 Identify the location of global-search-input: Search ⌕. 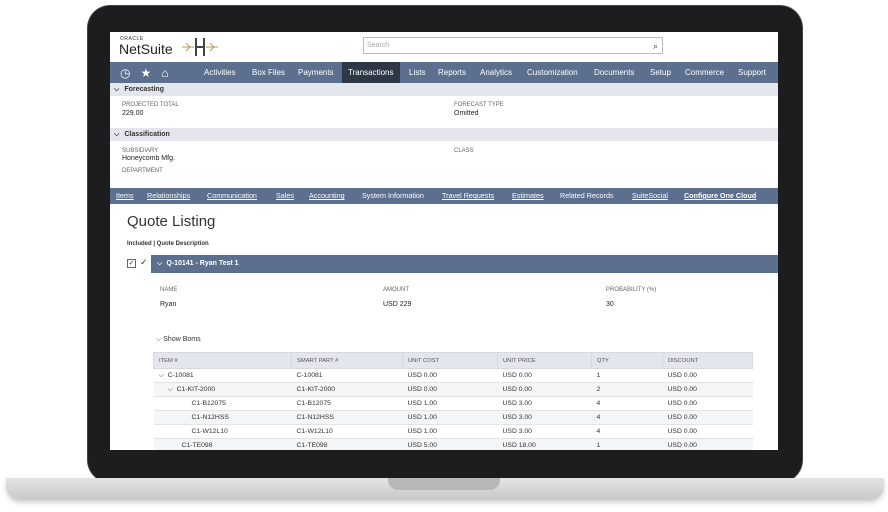
(513, 45).